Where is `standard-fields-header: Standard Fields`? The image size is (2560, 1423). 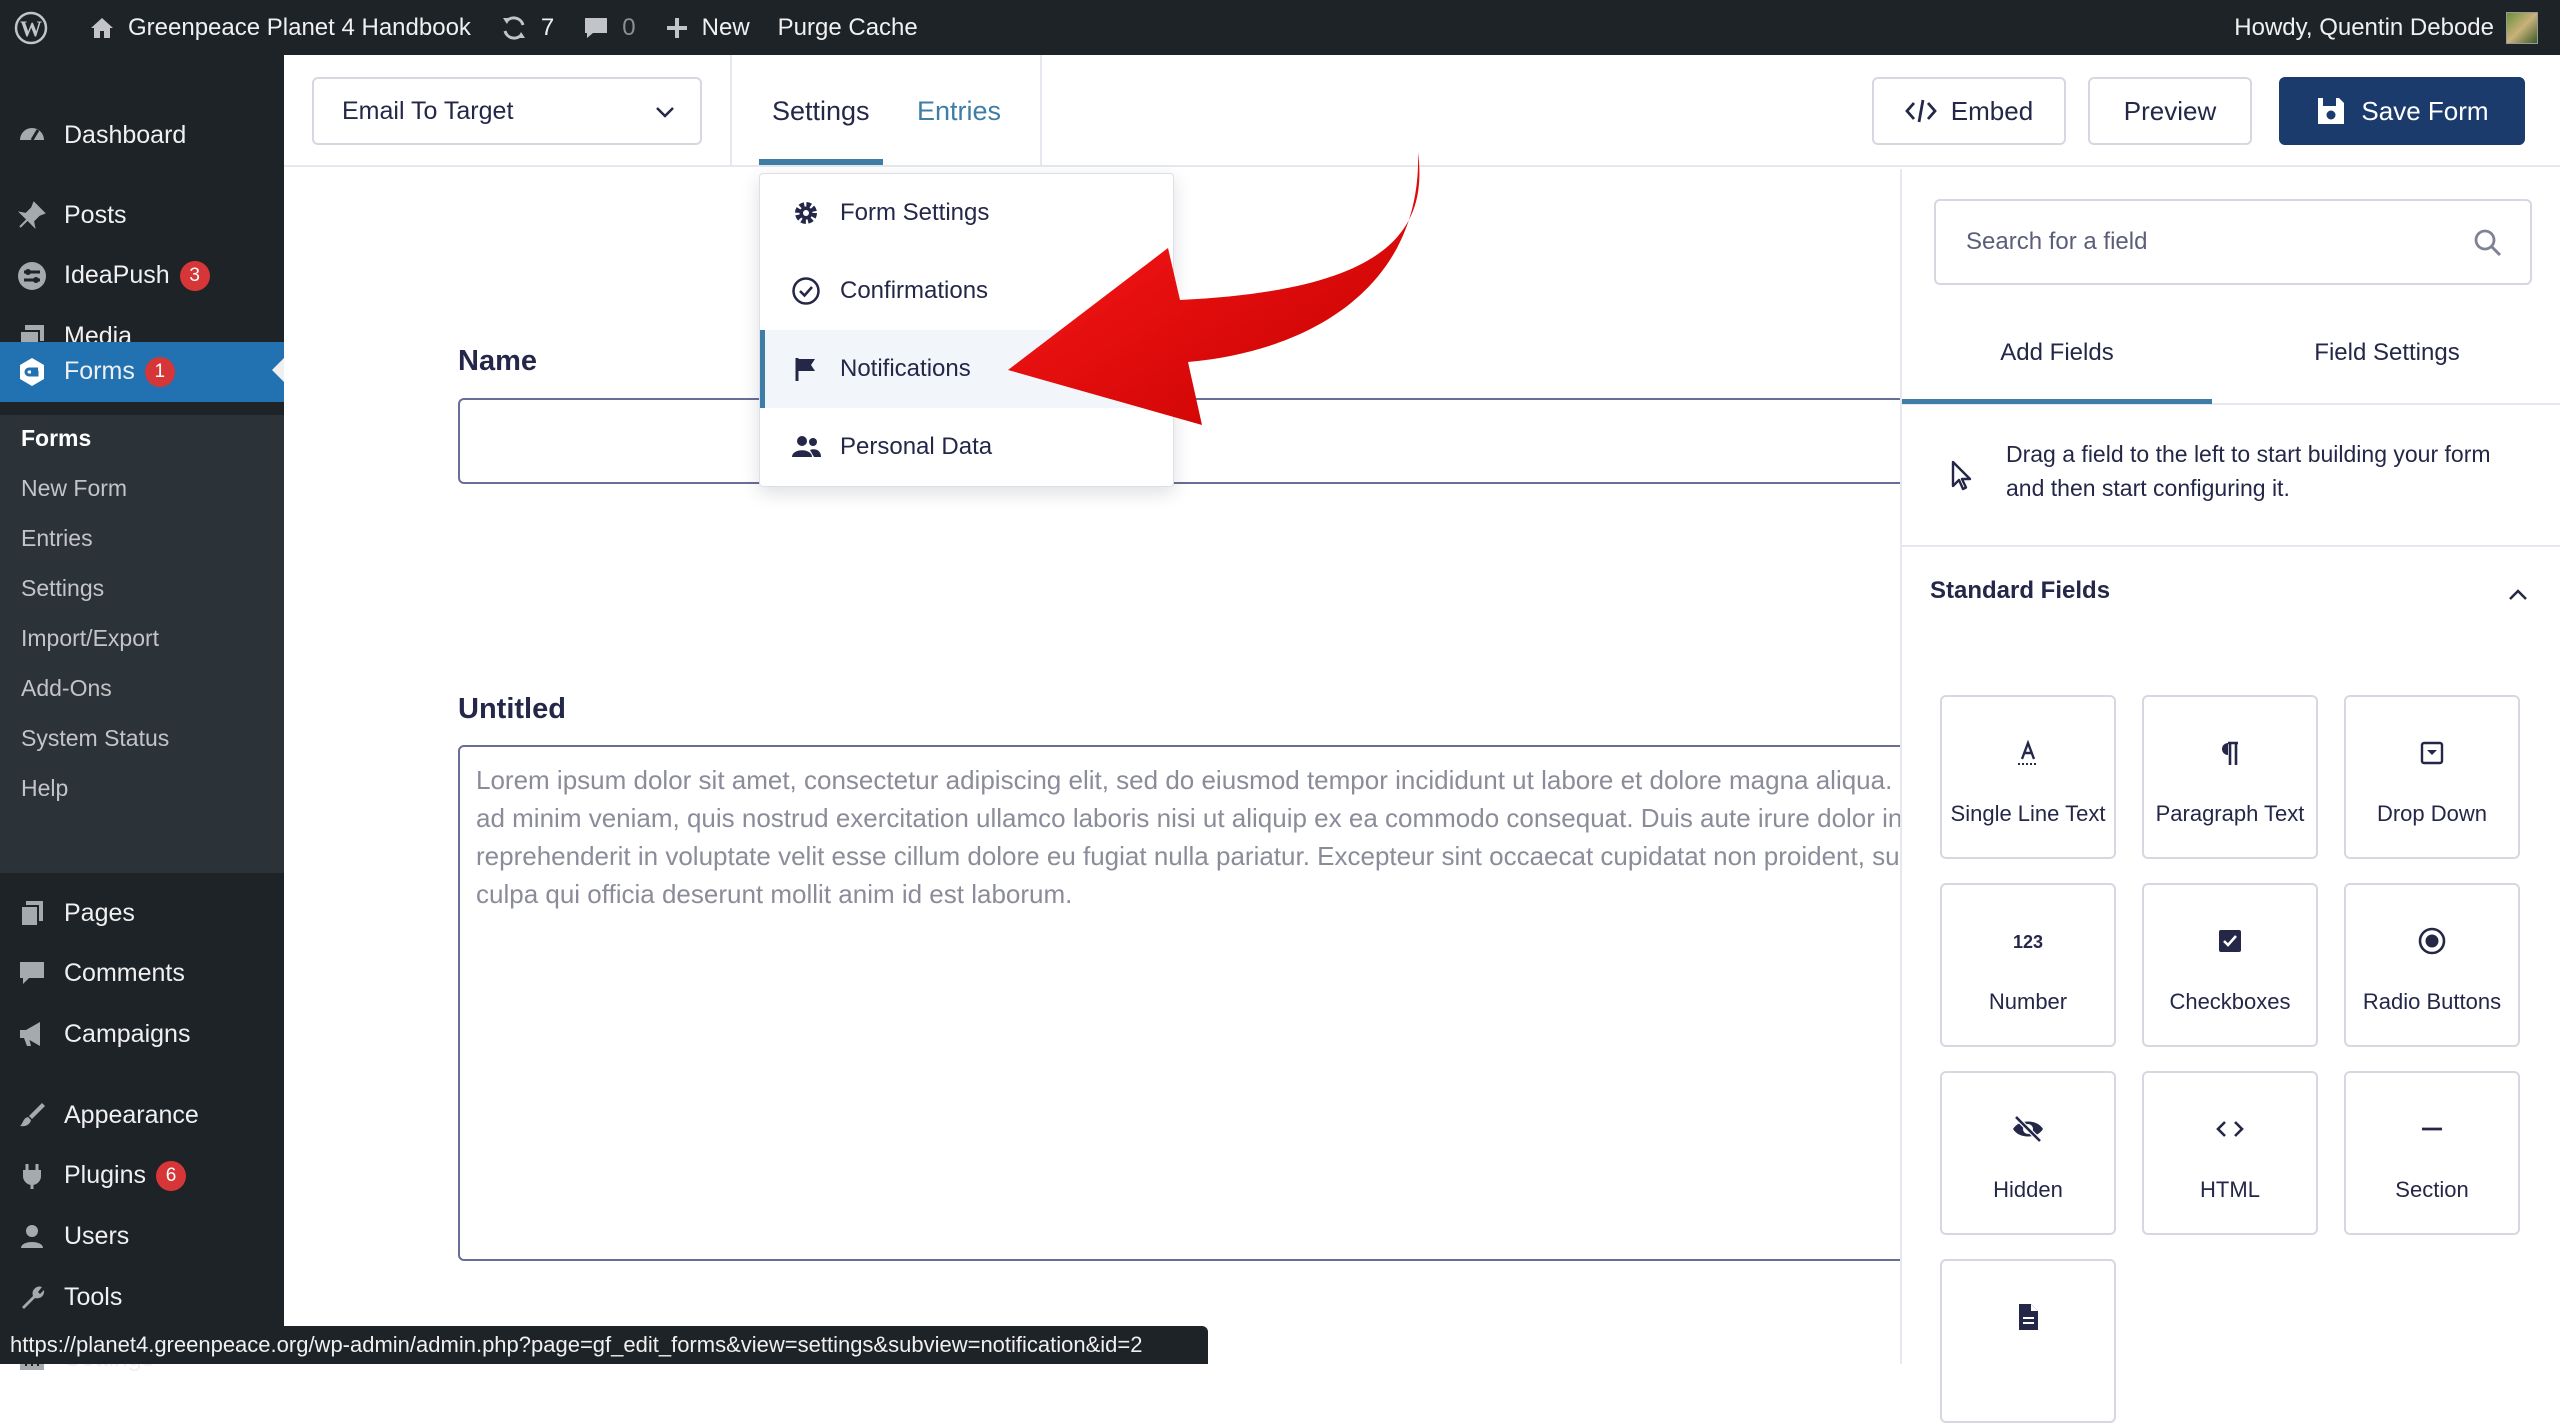
standard-fields-header: Standard Fields is located at coordinates (2020, 591).